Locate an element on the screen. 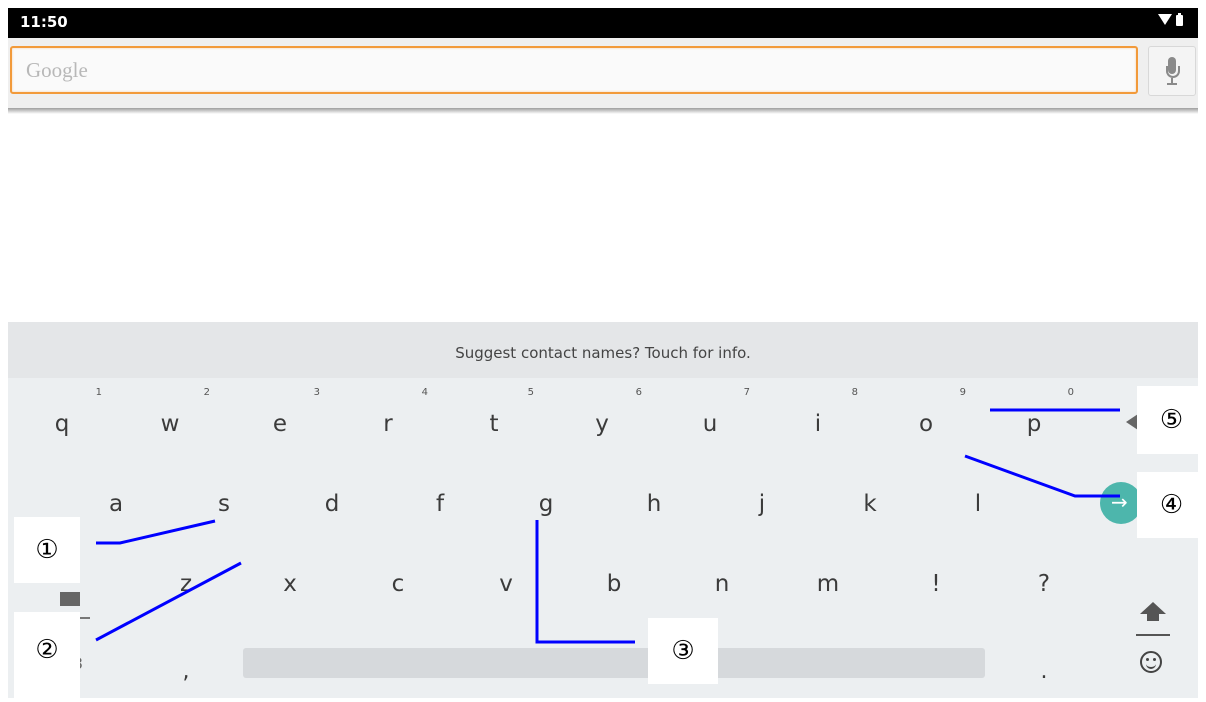  key-l: l is located at coordinates (978, 504).